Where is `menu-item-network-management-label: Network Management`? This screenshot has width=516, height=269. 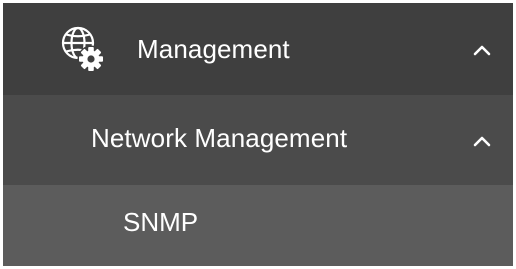 menu-item-network-management-label: Network Management is located at coordinates (219, 138).